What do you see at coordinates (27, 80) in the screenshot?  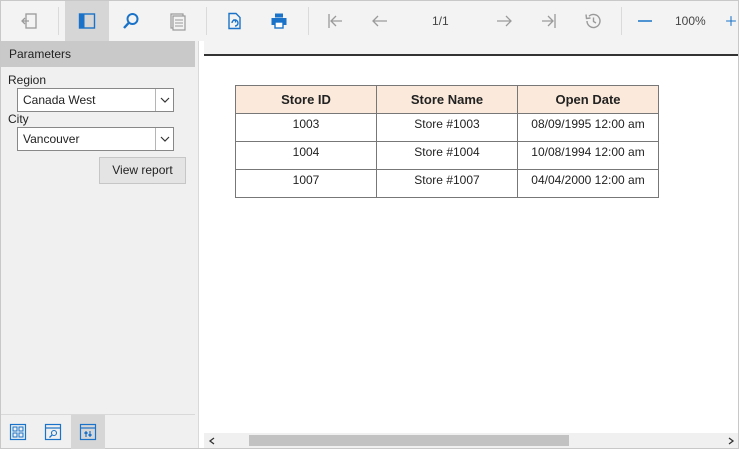 I see `region-label: Region` at bounding box center [27, 80].